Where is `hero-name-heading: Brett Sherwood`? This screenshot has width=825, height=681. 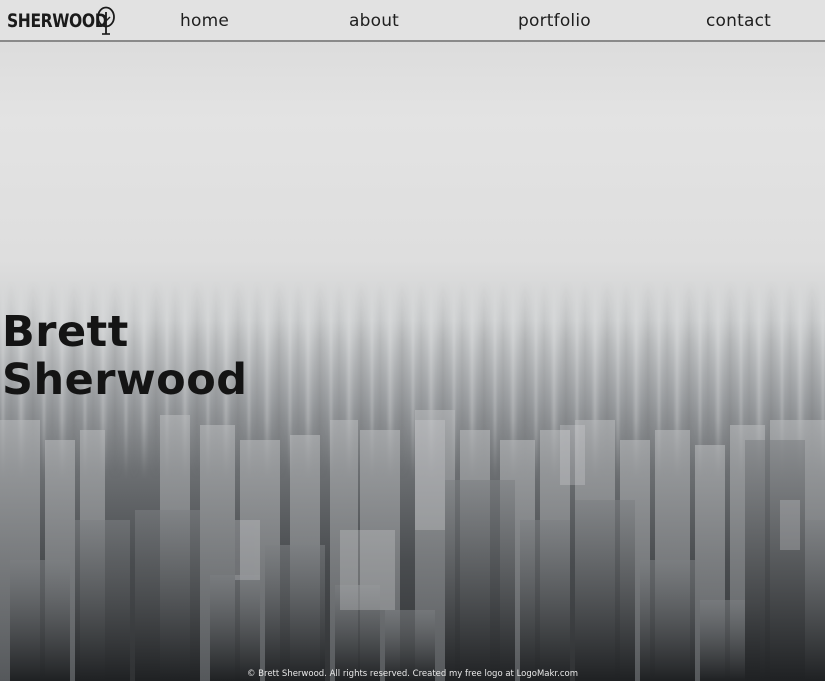
hero-name-heading: Brett Sherwood is located at coordinates (125, 356).